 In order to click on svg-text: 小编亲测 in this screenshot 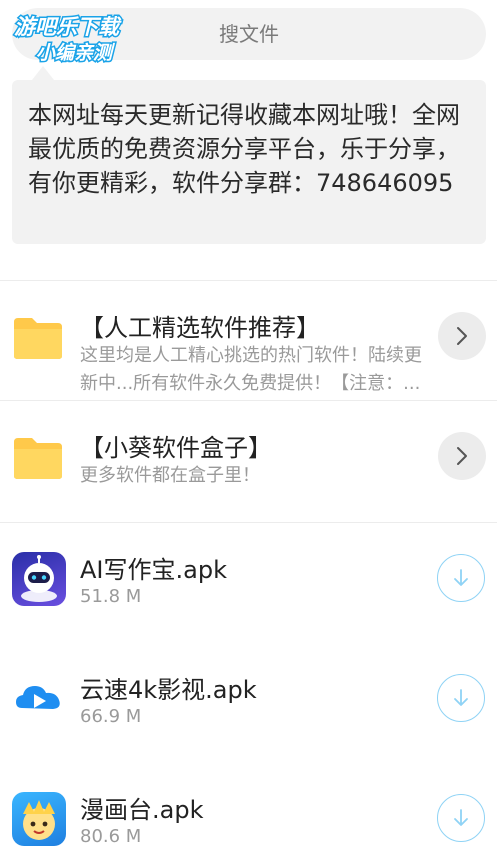, I will do `click(76, 53)`.